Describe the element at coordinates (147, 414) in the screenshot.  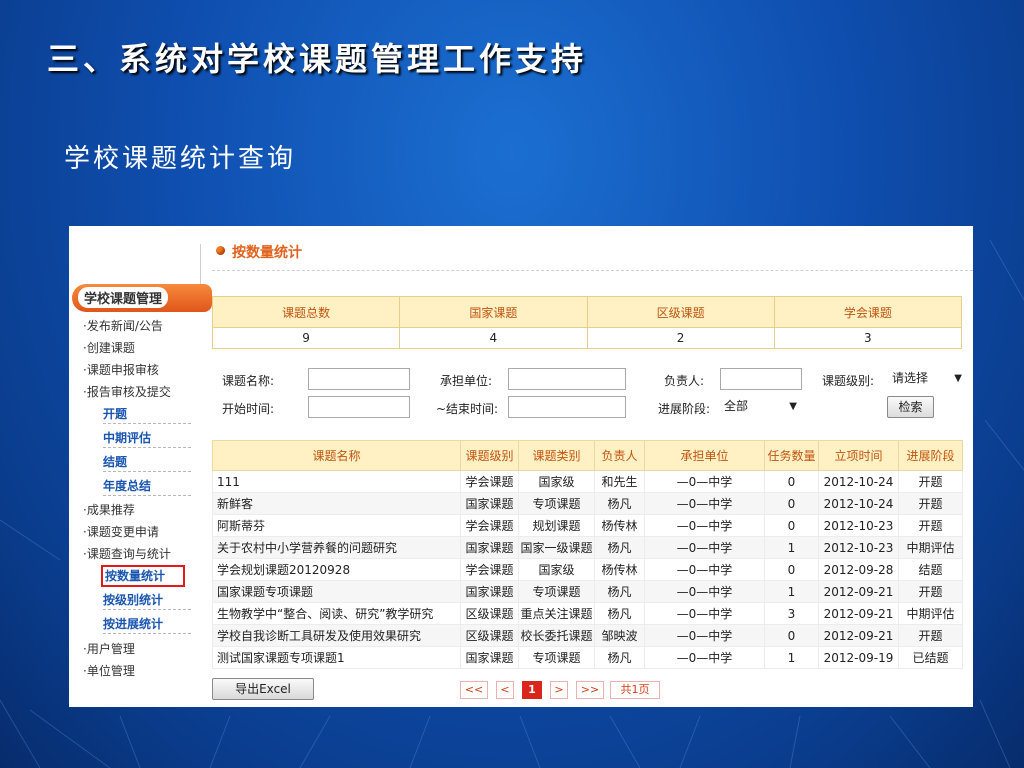
I see `sidebar-subitem-opening: 开题` at that location.